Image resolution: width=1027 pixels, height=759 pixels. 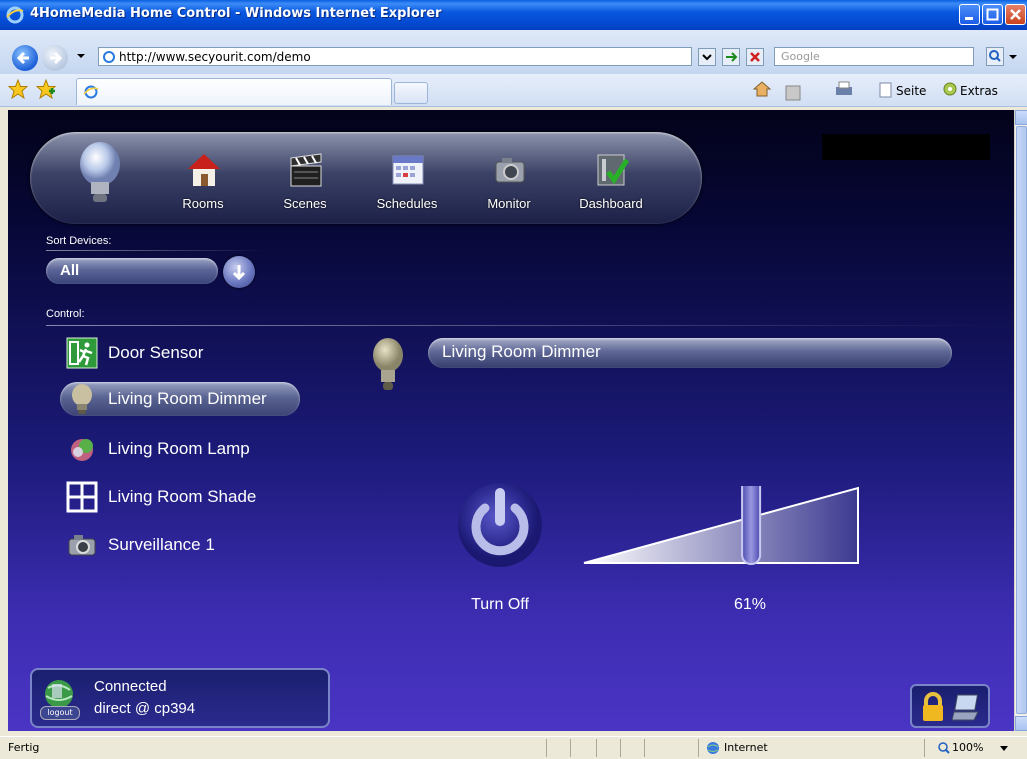 I want to click on logout-button: logout, so click(x=60, y=713).